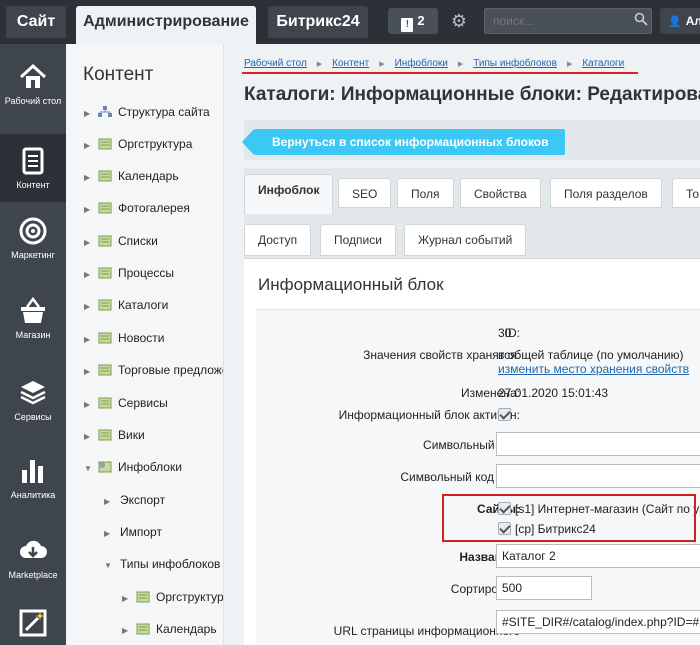 This screenshot has width=700, height=645. What do you see at coordinates (598, 444) in the screenshot?
I see `code-input` at bounding box center [598, 444].